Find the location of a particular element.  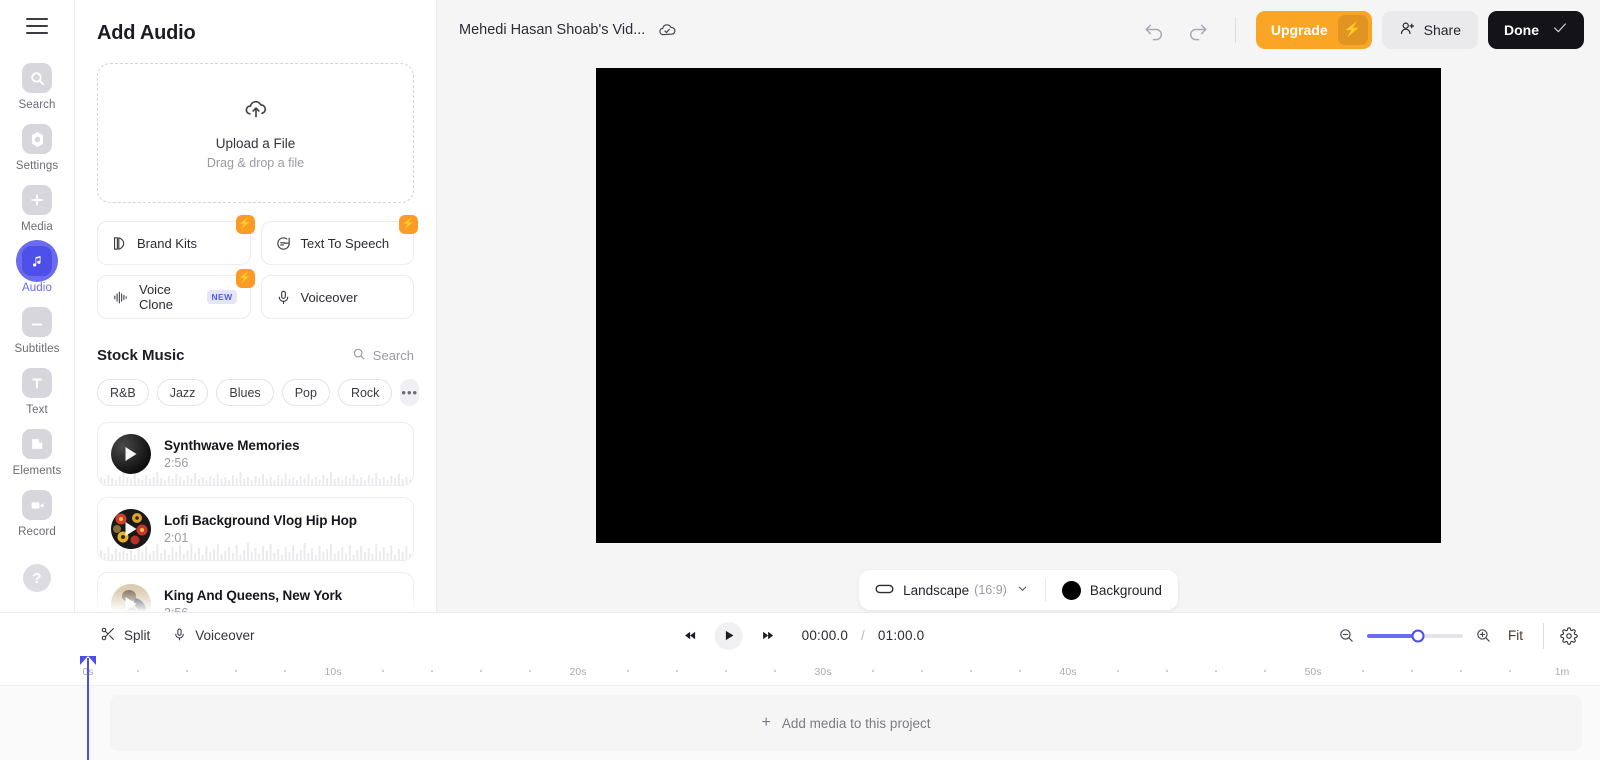

track-artwork is located at coordinates (131, 454).